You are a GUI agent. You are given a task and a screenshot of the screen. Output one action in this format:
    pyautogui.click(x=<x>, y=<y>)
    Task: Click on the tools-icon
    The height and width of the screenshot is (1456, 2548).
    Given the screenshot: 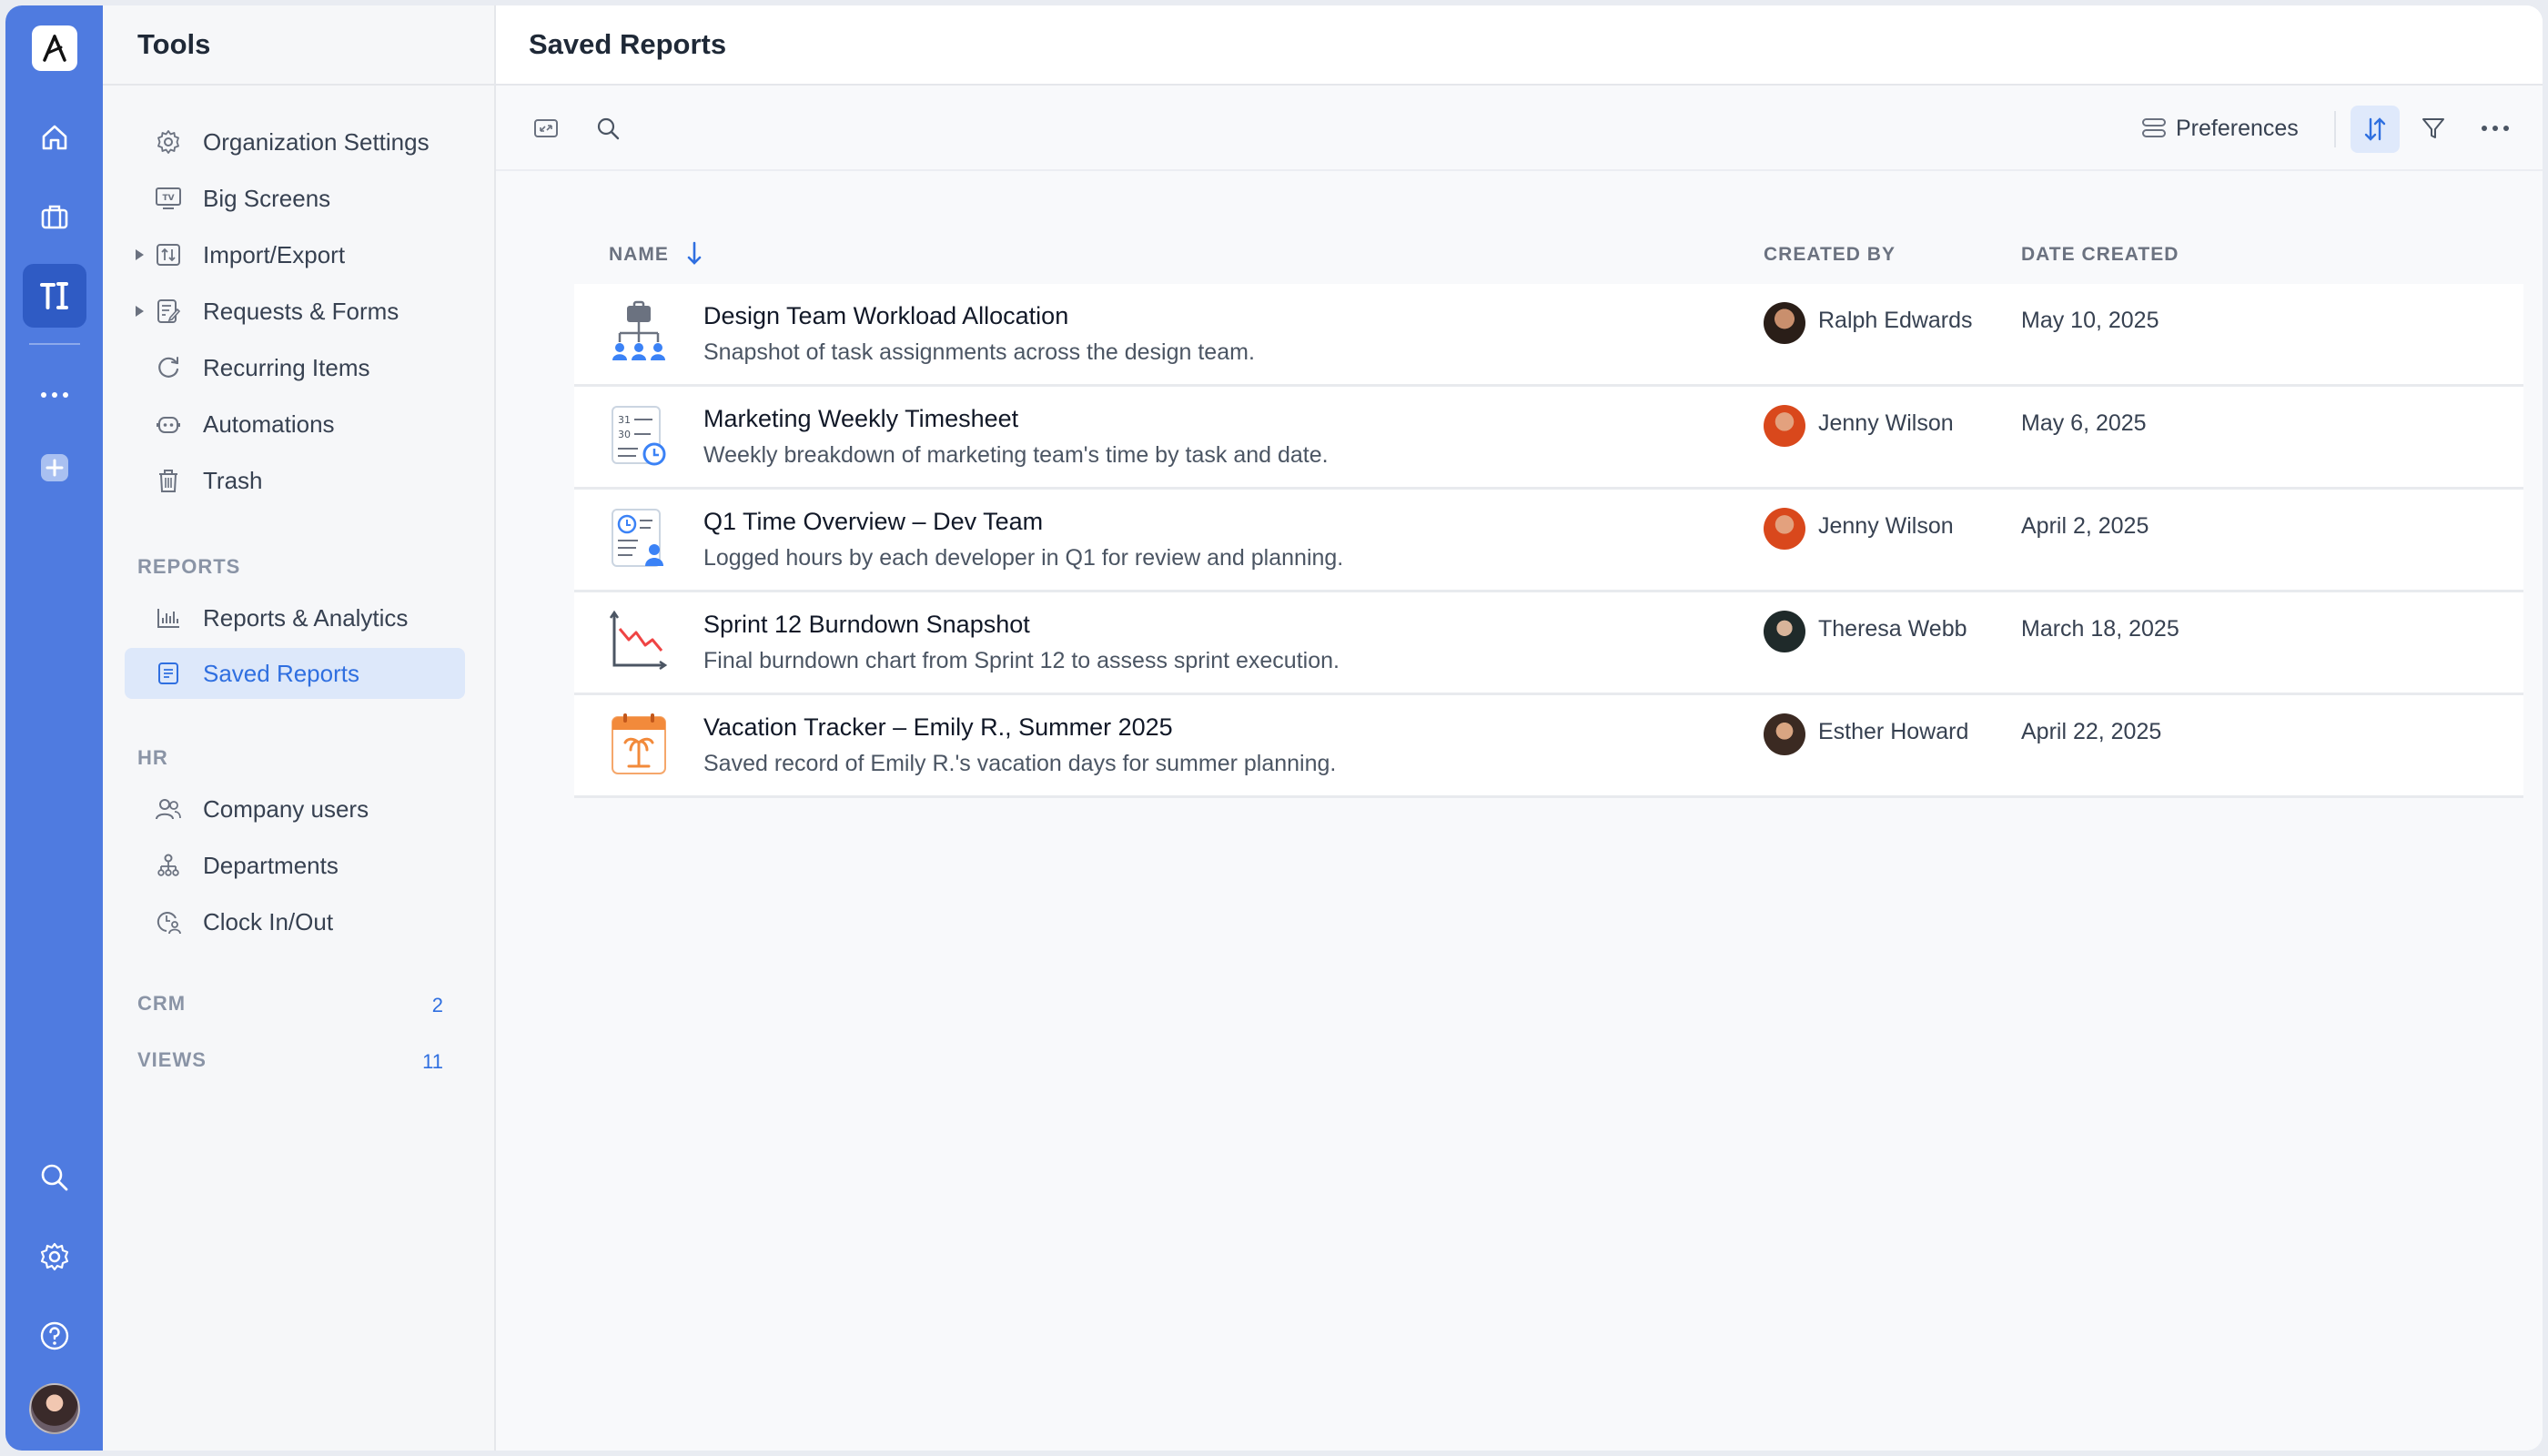 What is the action you would take?
    pyautogui.click(x=54, y=295)
    